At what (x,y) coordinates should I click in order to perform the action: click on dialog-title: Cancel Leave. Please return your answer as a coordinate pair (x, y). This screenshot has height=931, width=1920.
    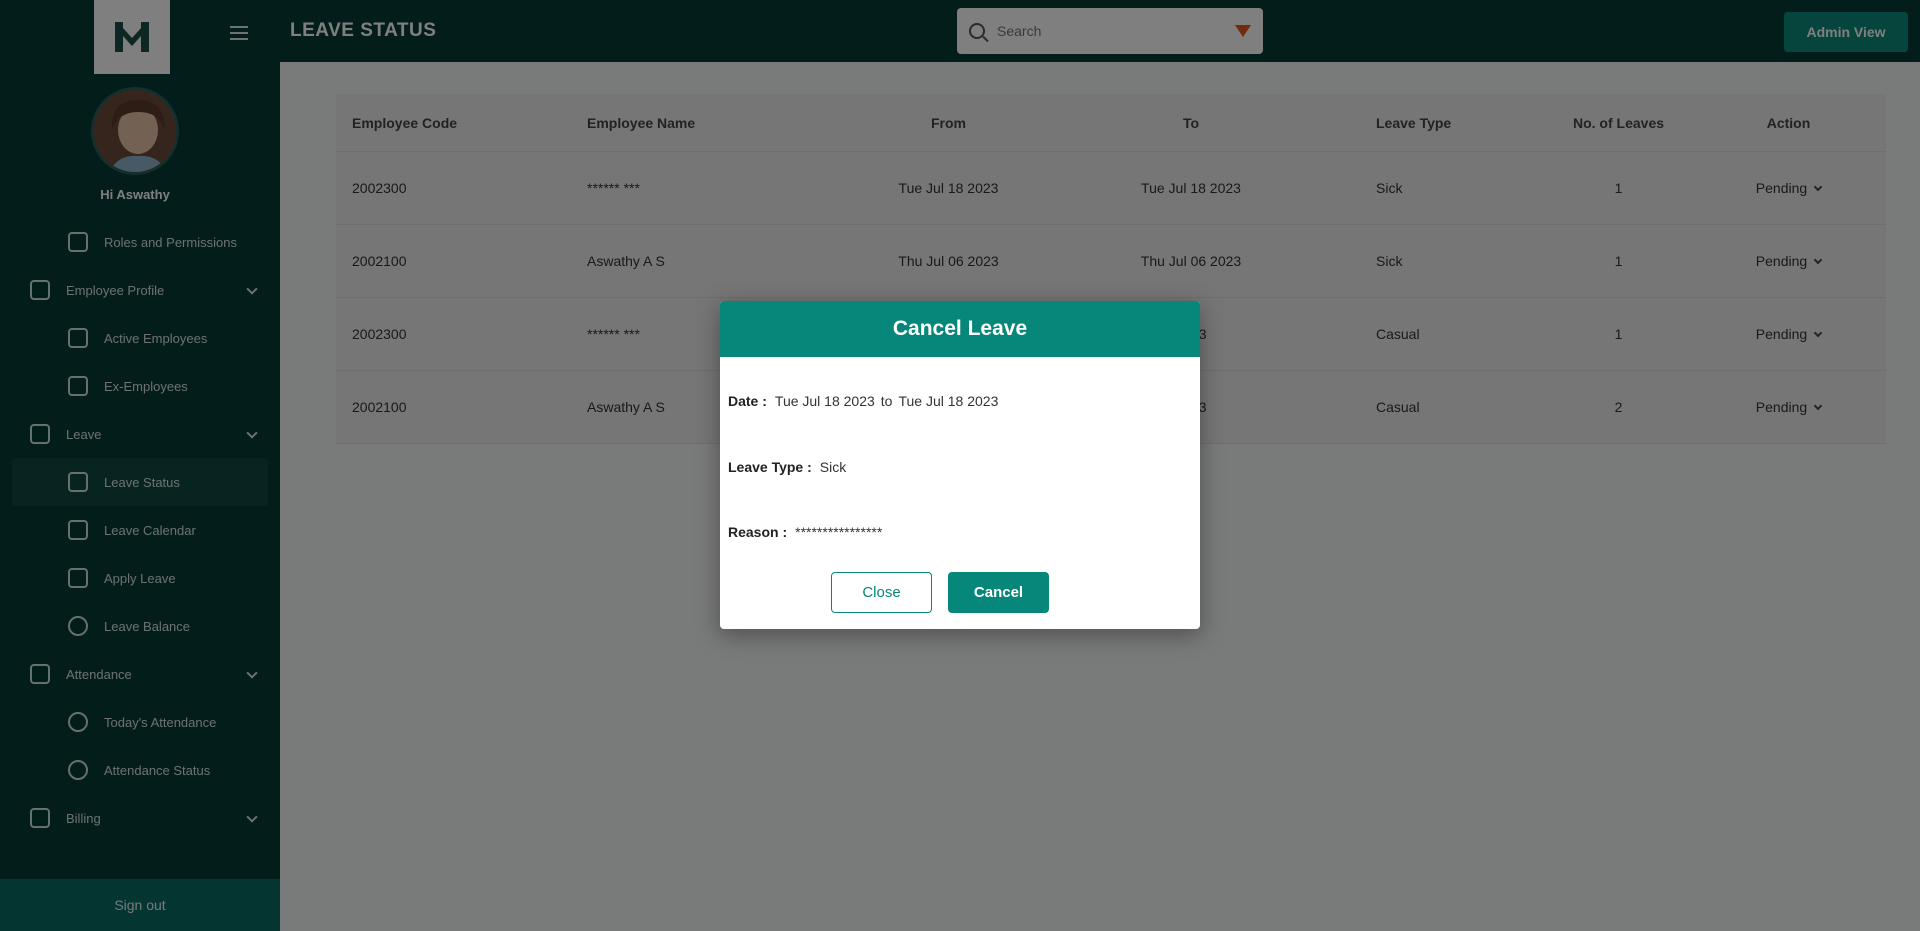
    Looking at the image, I should click on (960, 329).